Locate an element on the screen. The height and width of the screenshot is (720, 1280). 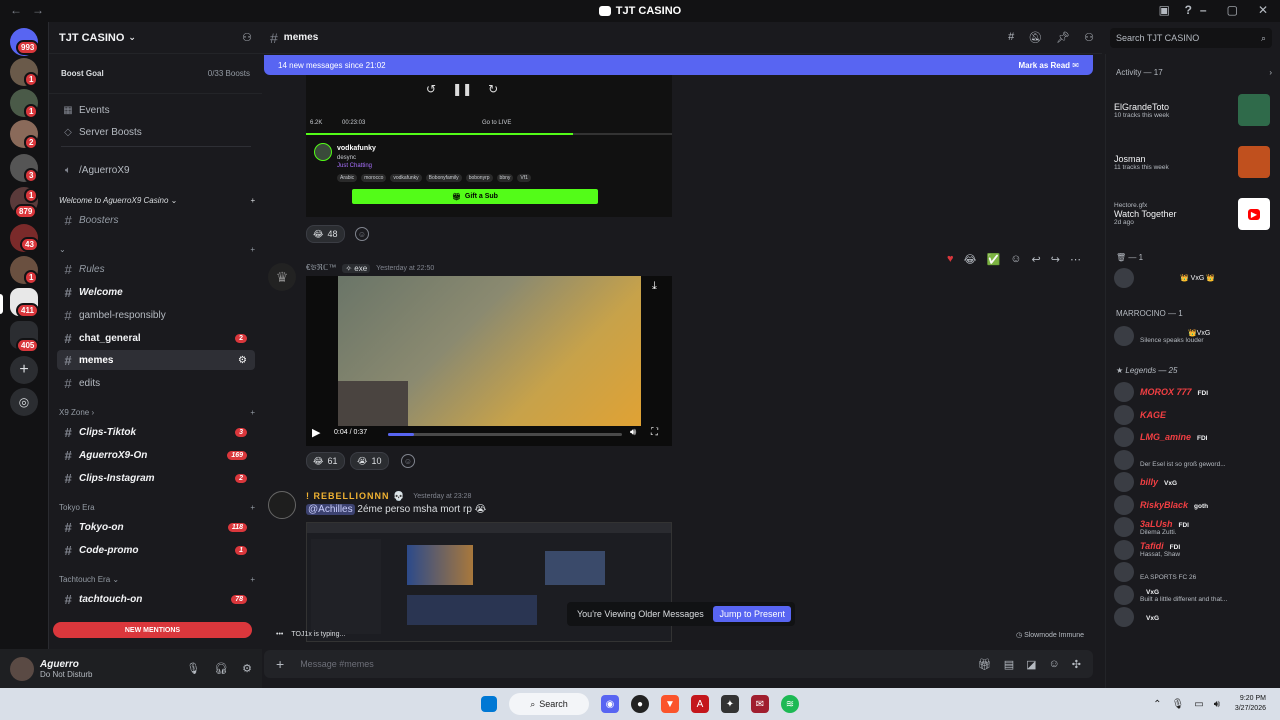
message-author: ! REBELLIONNN 💀 is located at coordinates (355, 496).